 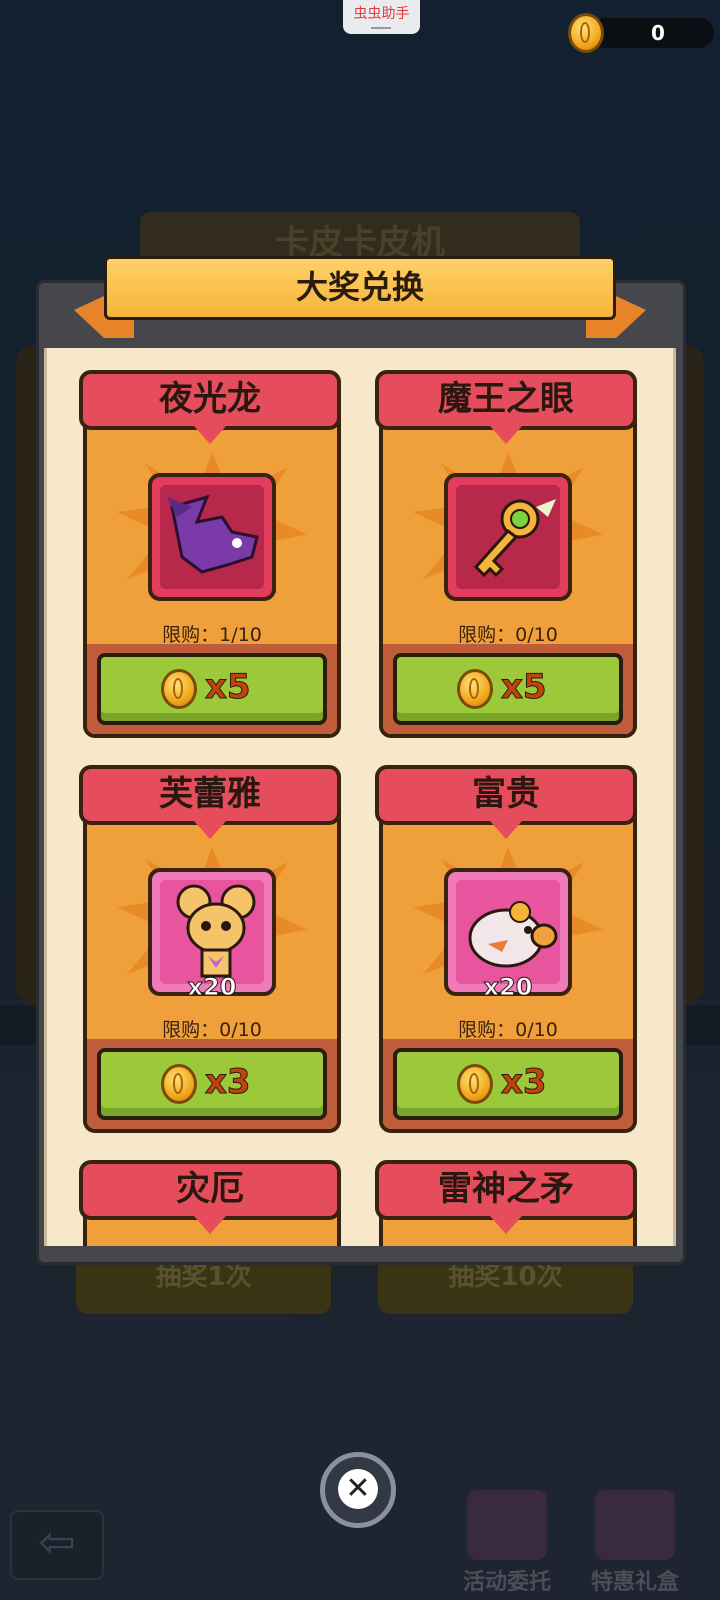 I want to click on demon-eye-key-image, so click(x=508, y=537).